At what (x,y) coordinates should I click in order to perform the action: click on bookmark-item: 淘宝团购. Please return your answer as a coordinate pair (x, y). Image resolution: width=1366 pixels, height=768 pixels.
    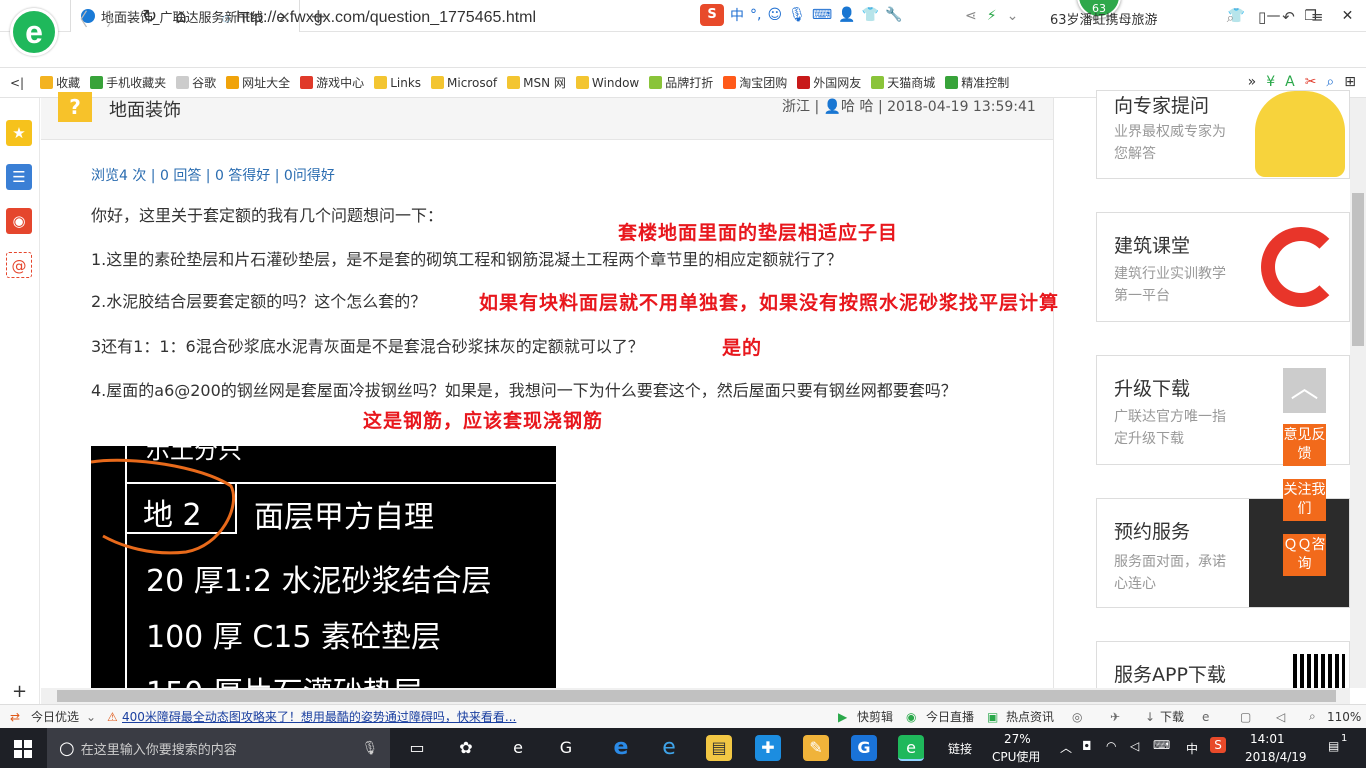
    Looking at the image, I should click on (755, 82).